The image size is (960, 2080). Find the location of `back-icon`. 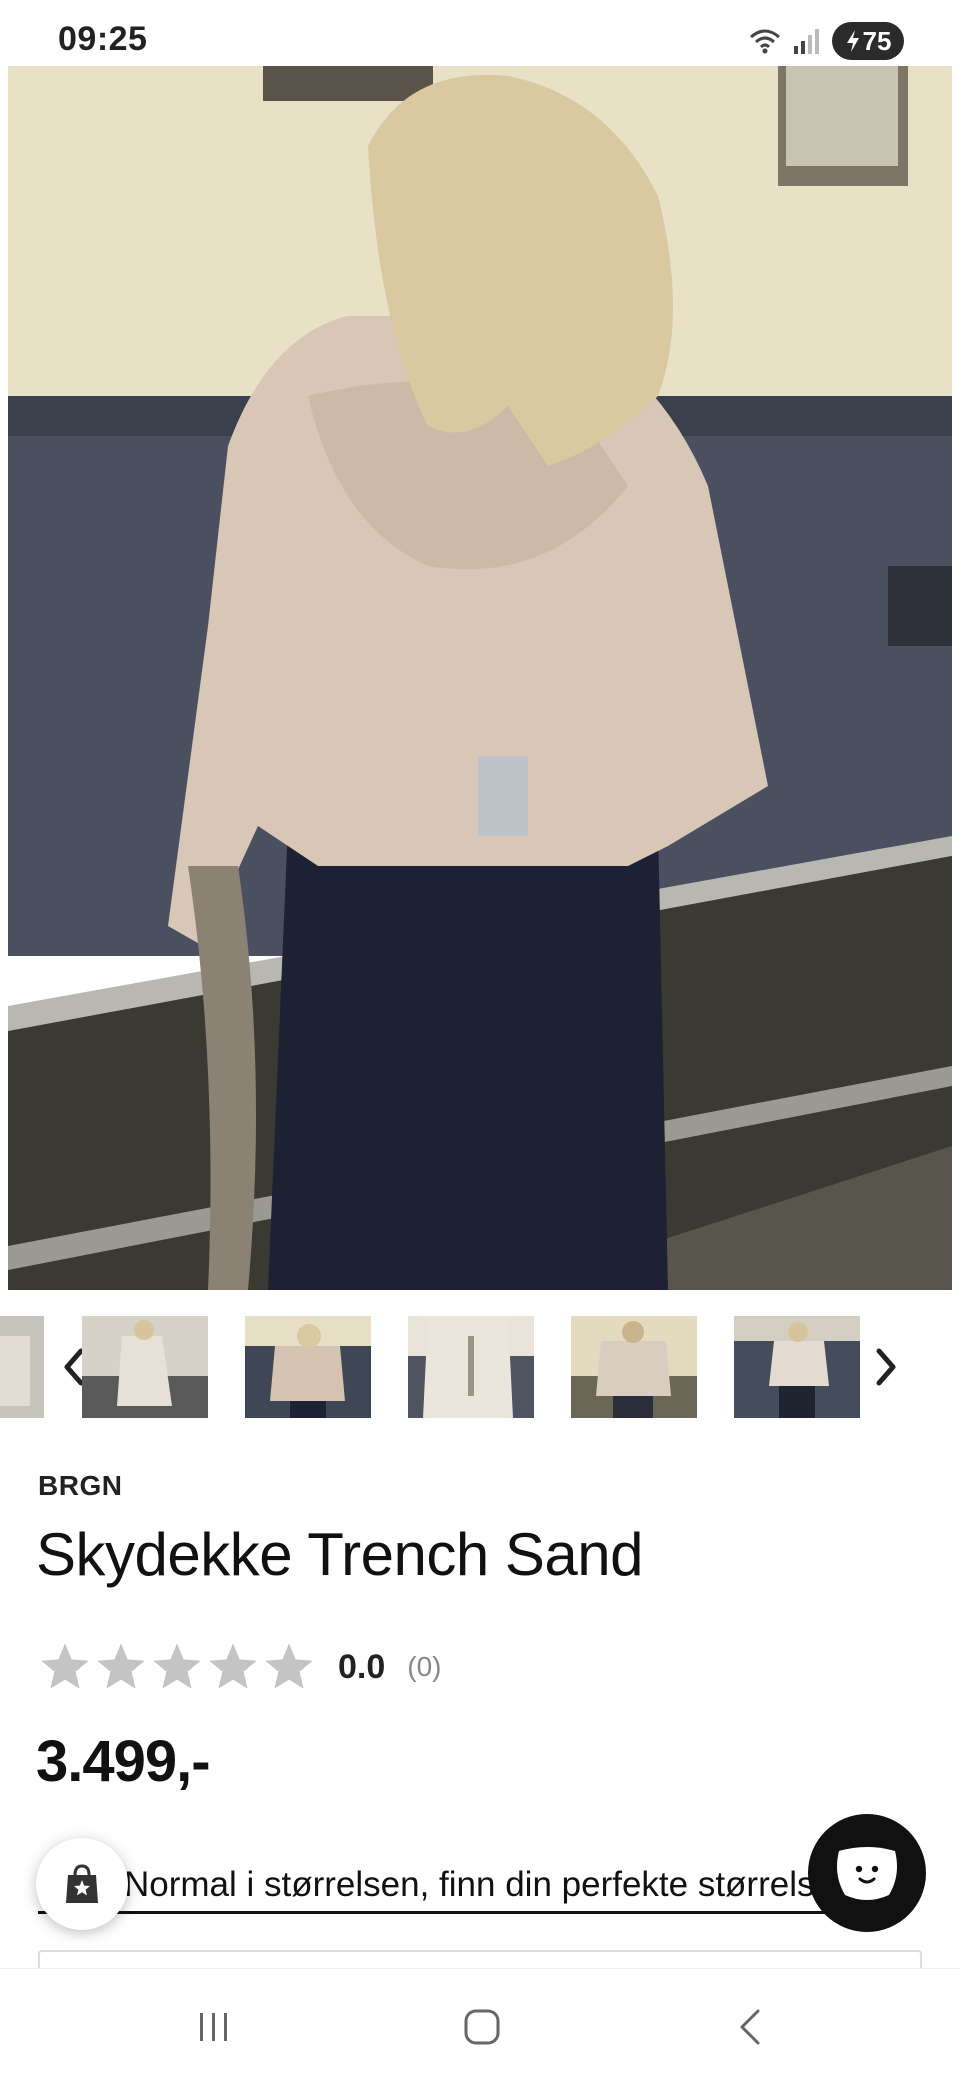

back-icon is located at coordinates (750, 2027).